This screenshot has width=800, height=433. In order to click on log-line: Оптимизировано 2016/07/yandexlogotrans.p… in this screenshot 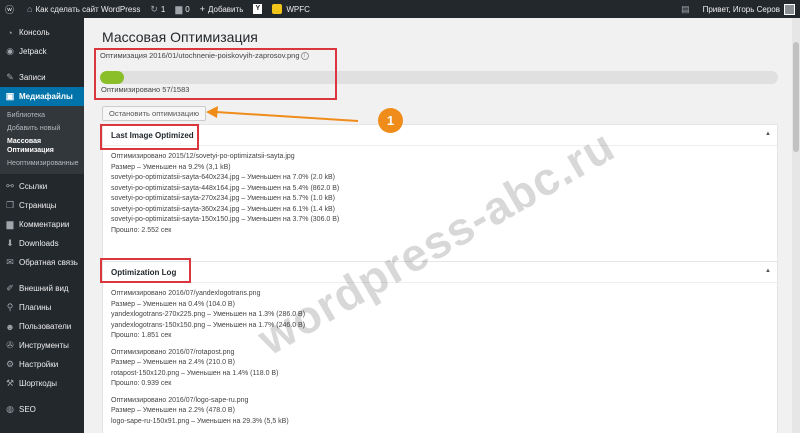, I will do `click(186, 293)`.